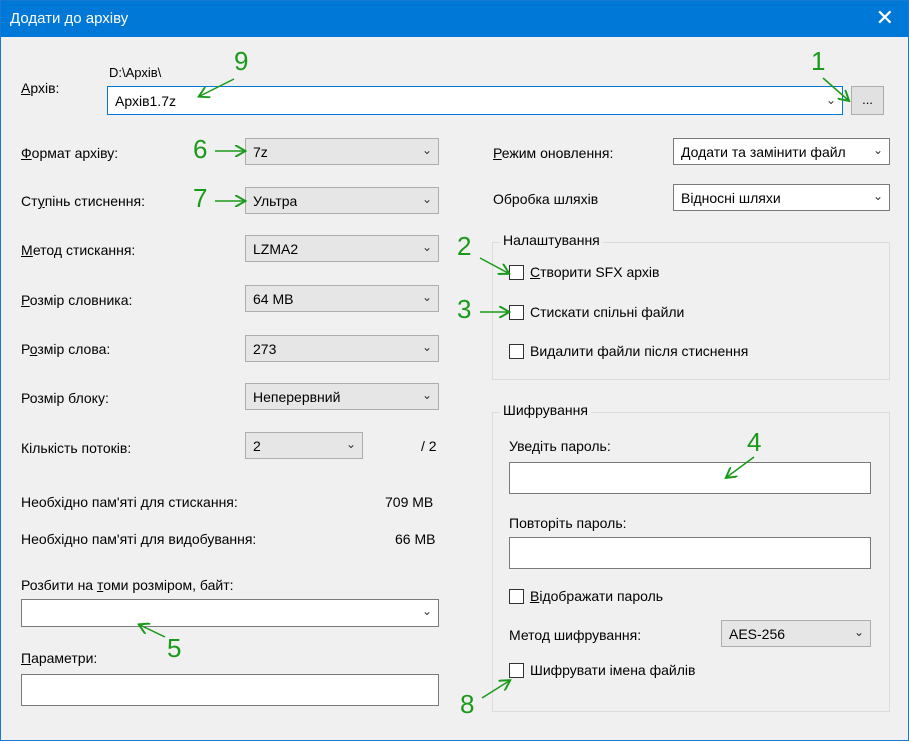 The height and width of the screenshot is (742, 909). Describe the element at coordinates (78, 250) in the screenshot. I see `method-label: Метод стискання:` at that location.